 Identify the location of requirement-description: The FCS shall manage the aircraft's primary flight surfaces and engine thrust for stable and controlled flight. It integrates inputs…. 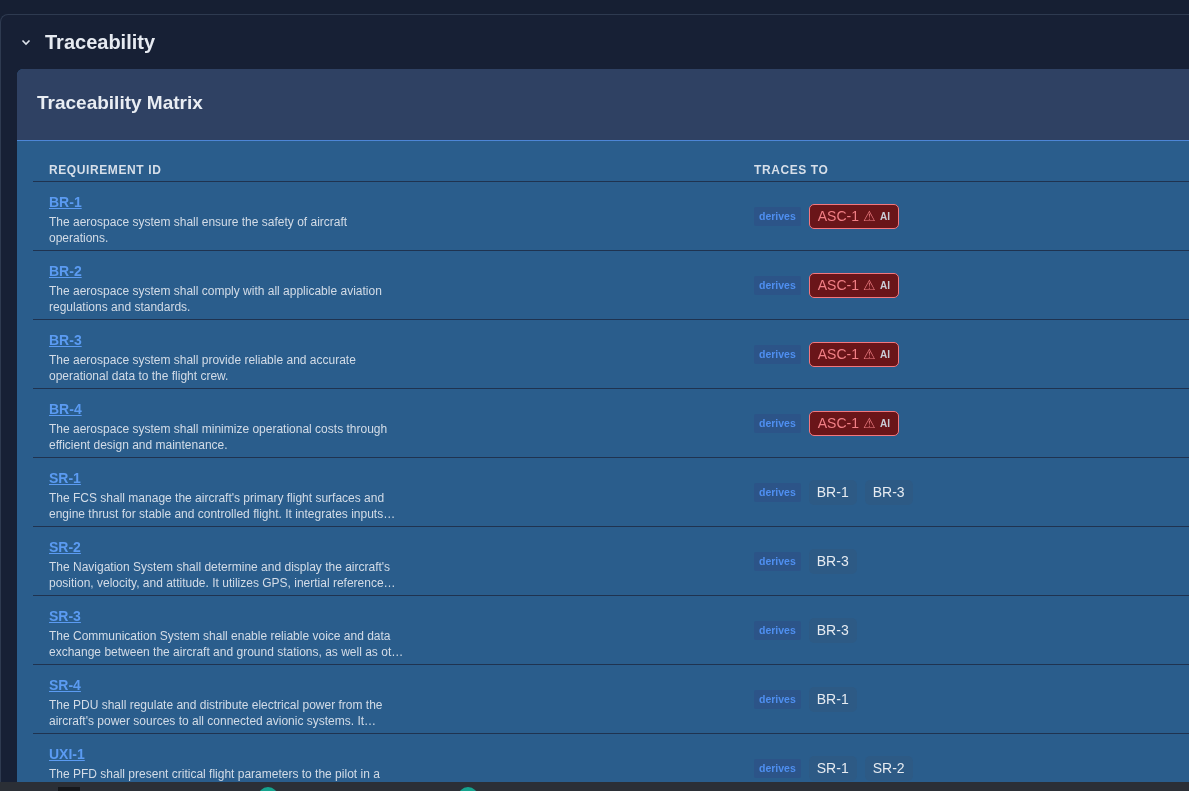
(223, 506).